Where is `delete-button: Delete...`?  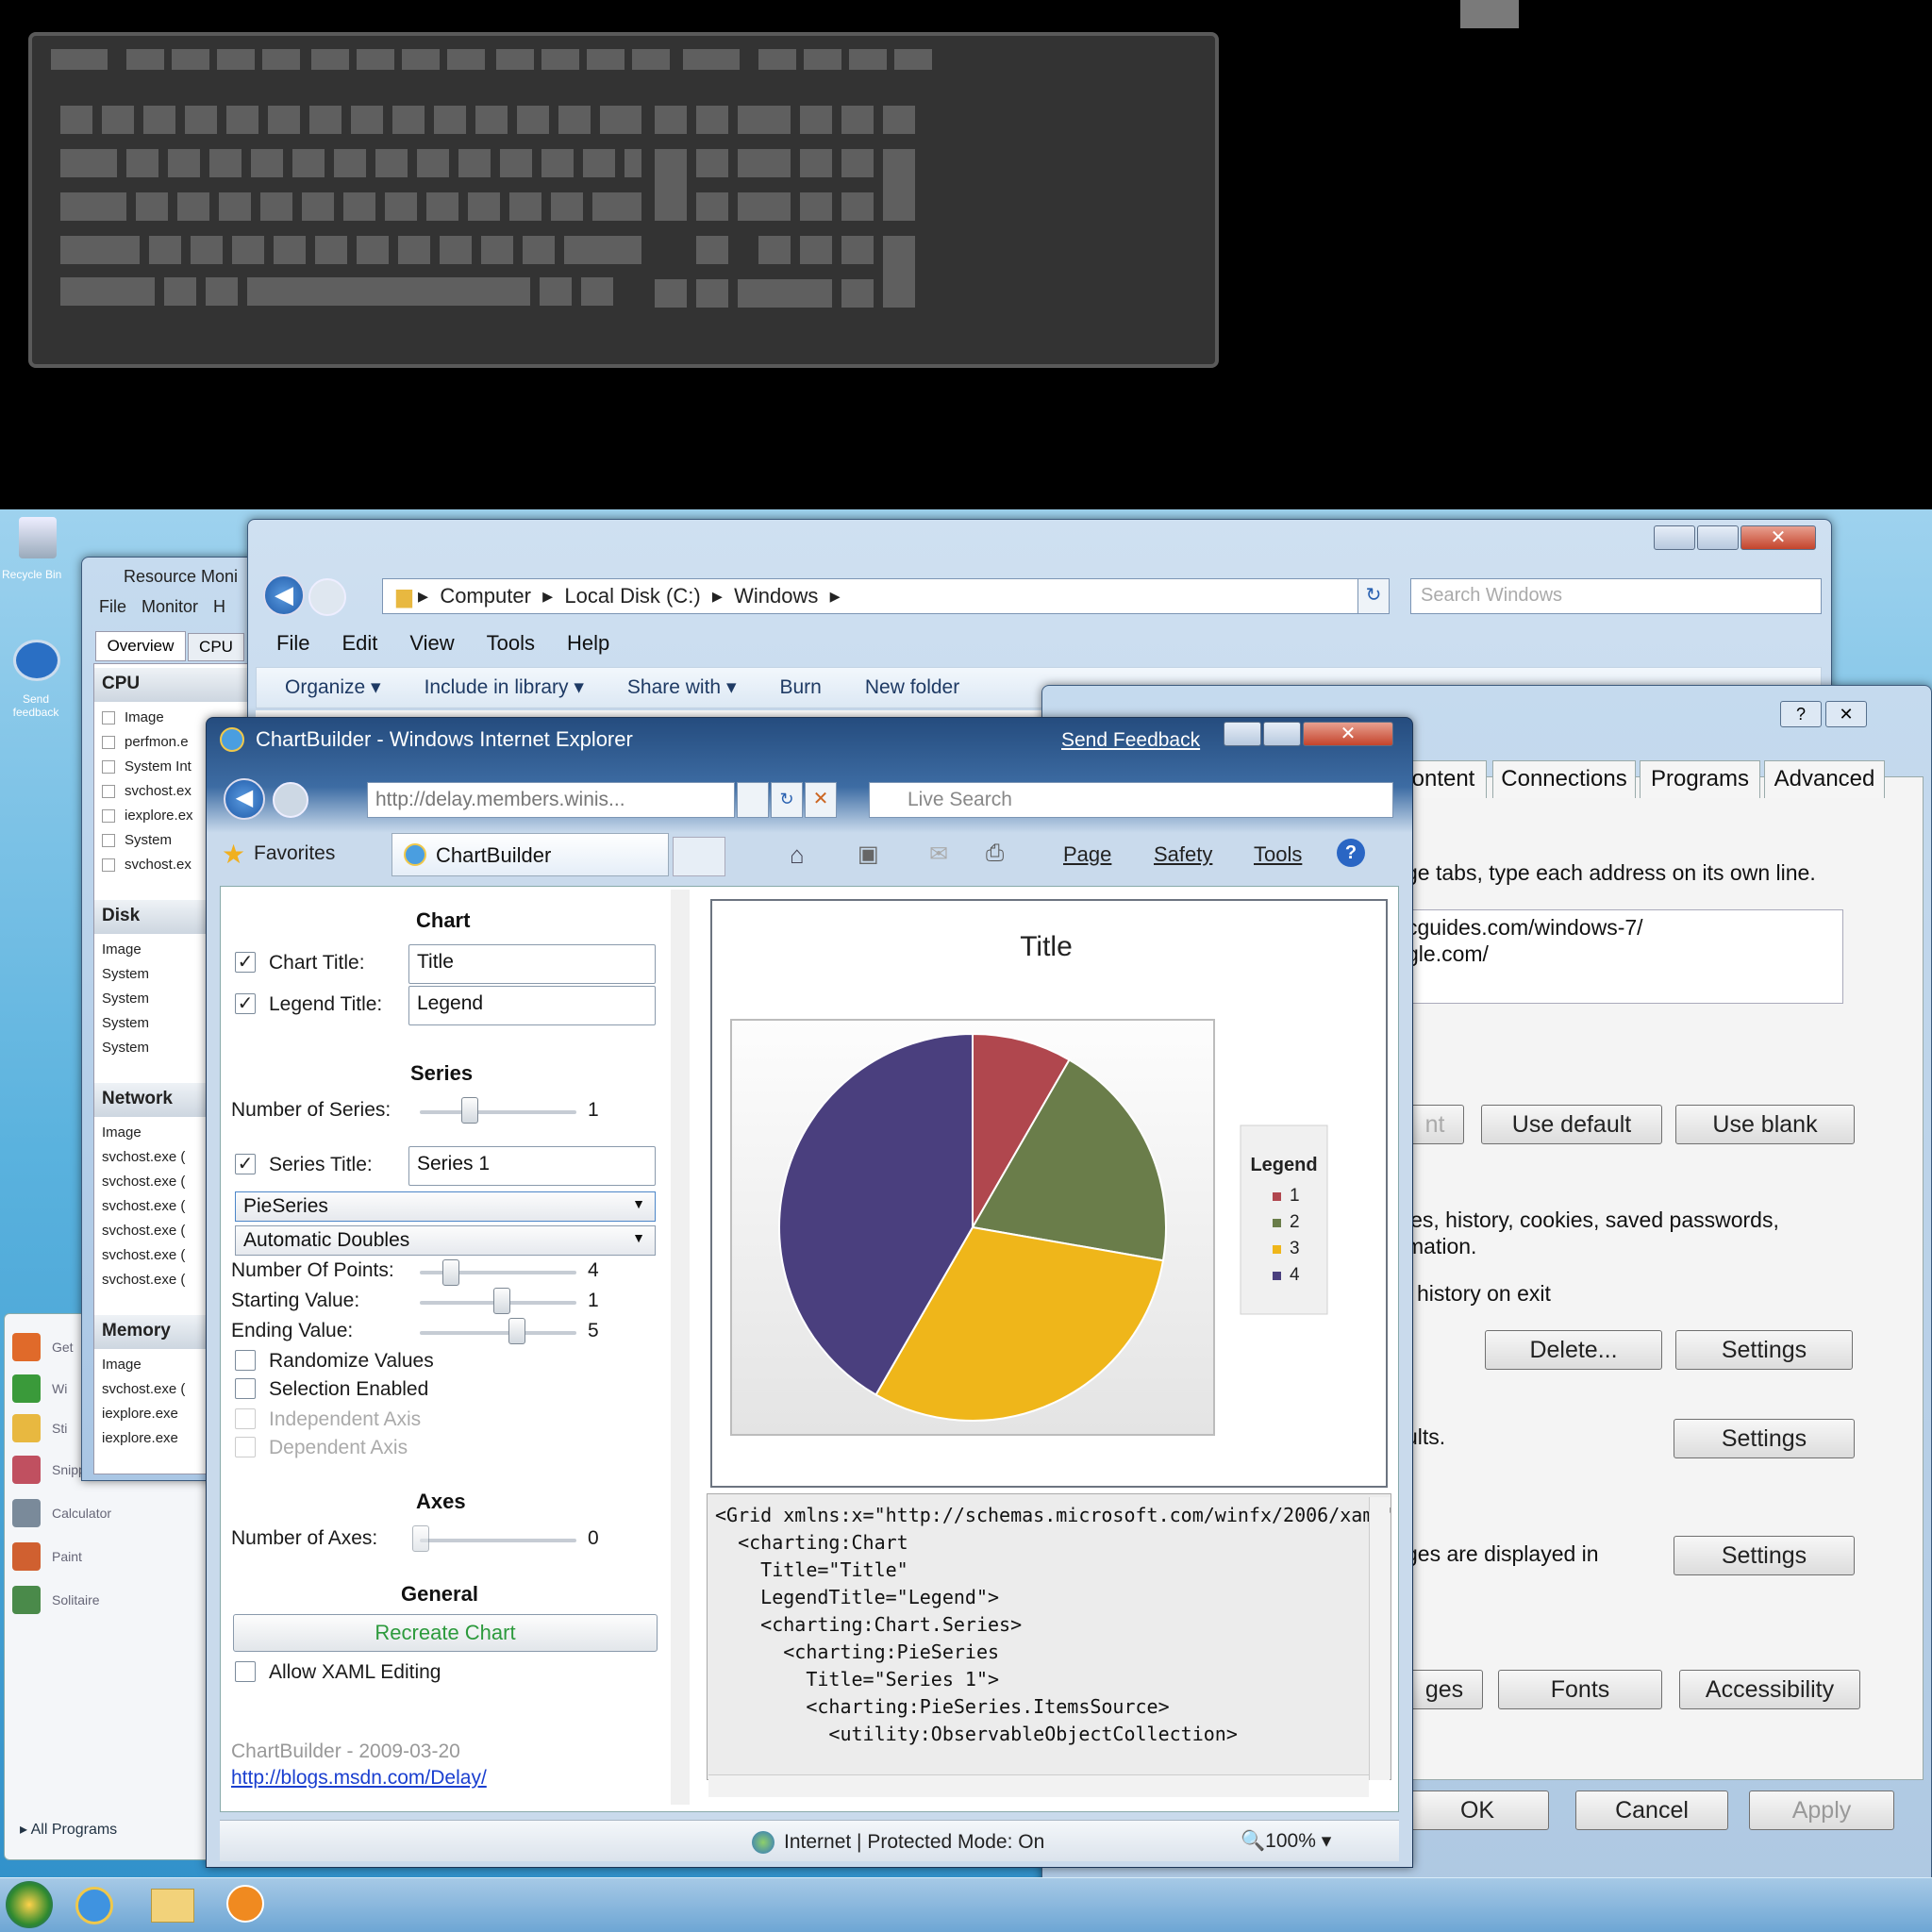 delete-button: Delete... is located at coordinates (1574, 1350).